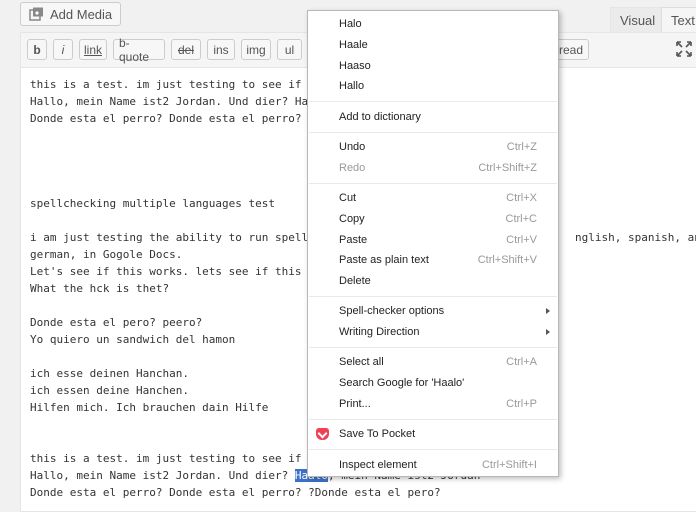  What do you see at coordinates (433, 240) in the screenshot?
I see `paste-item: Paste Ctrl+V` at bounding box center [433, 240].